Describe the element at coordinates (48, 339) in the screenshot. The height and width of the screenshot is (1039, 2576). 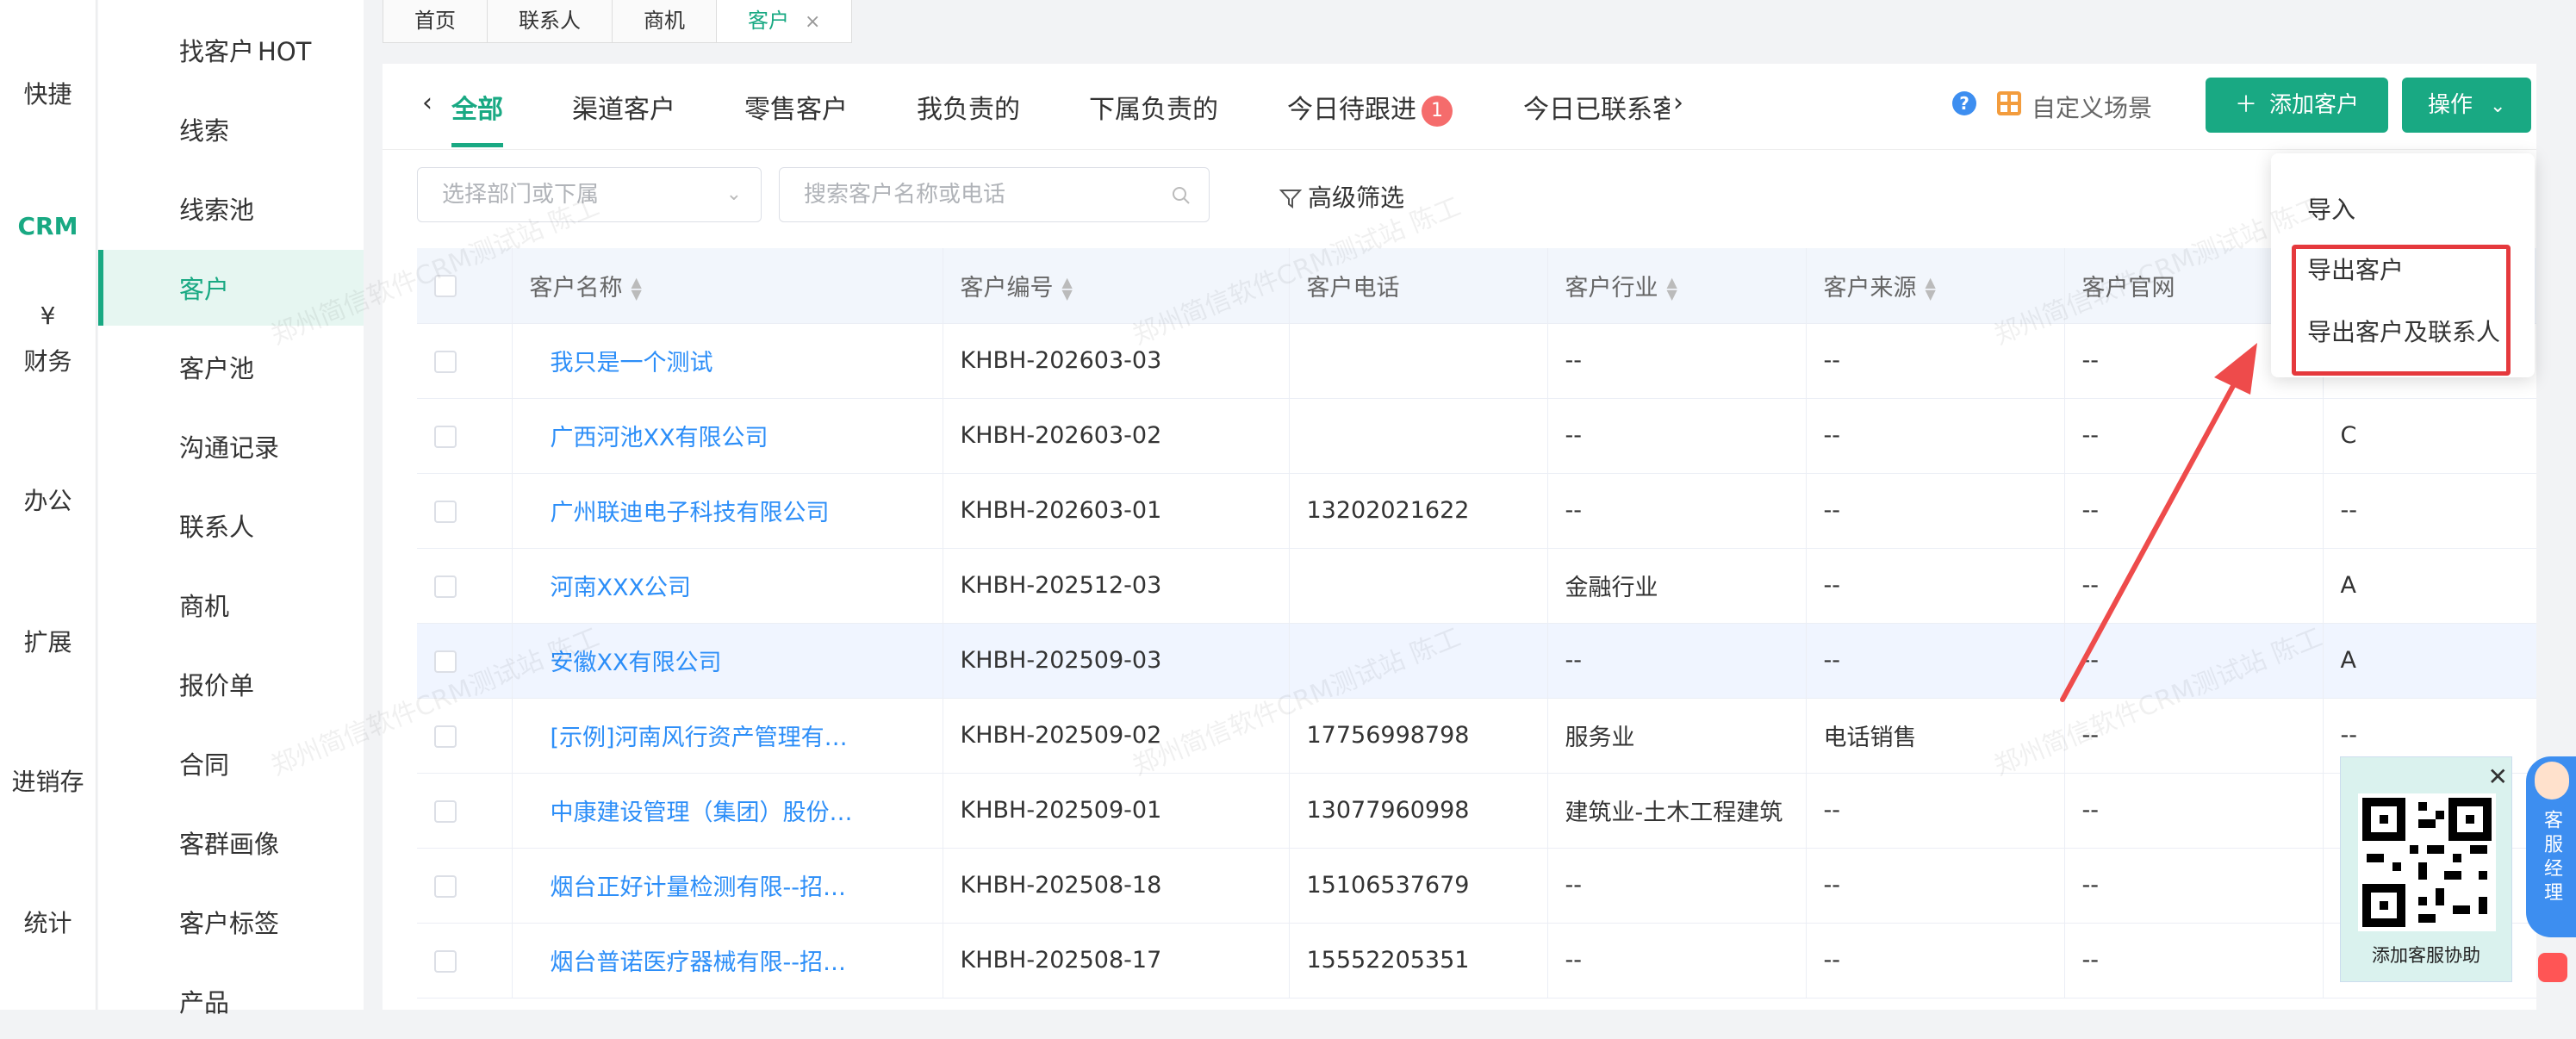
I see `rail-item-finance: ¥ 财务` at that location.